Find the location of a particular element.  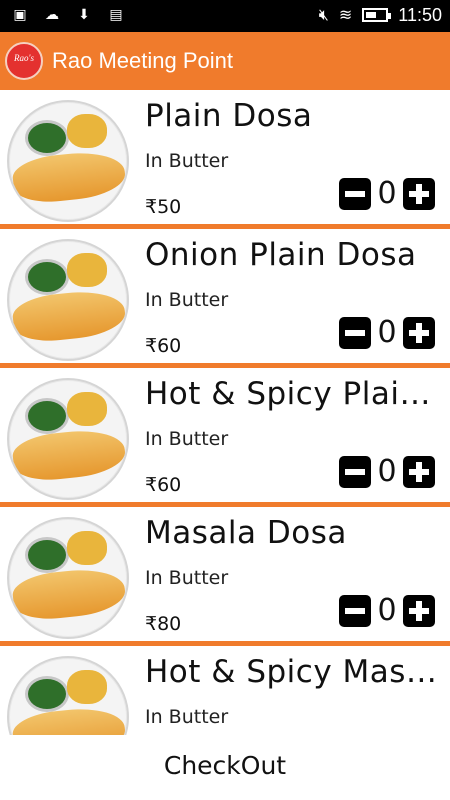

system-icons: 🔇︎ ≋ 11:50 is located at coordinates (380, 15).